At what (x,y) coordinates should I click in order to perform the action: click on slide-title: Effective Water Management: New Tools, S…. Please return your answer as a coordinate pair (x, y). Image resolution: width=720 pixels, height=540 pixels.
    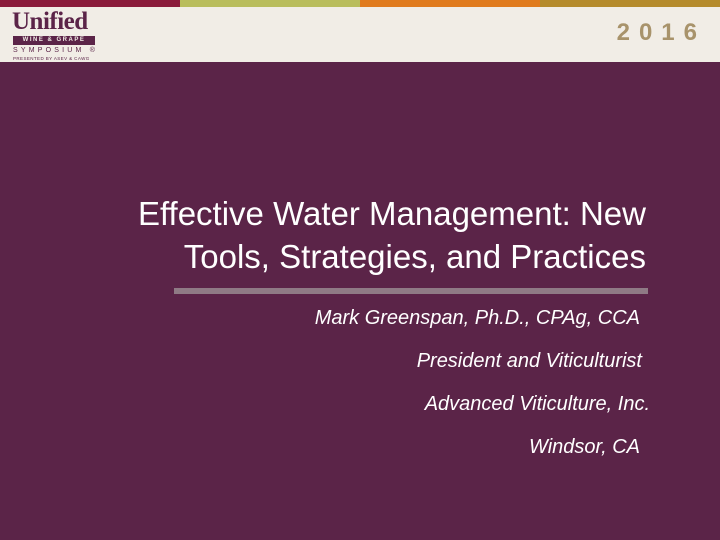
    Looking at the image, I should click on (335, 235).